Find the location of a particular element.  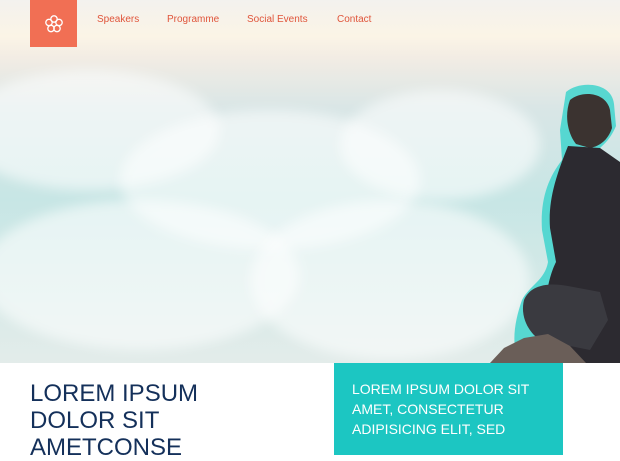

nav-link-contact: Contact is located at coordinates (354, 19).